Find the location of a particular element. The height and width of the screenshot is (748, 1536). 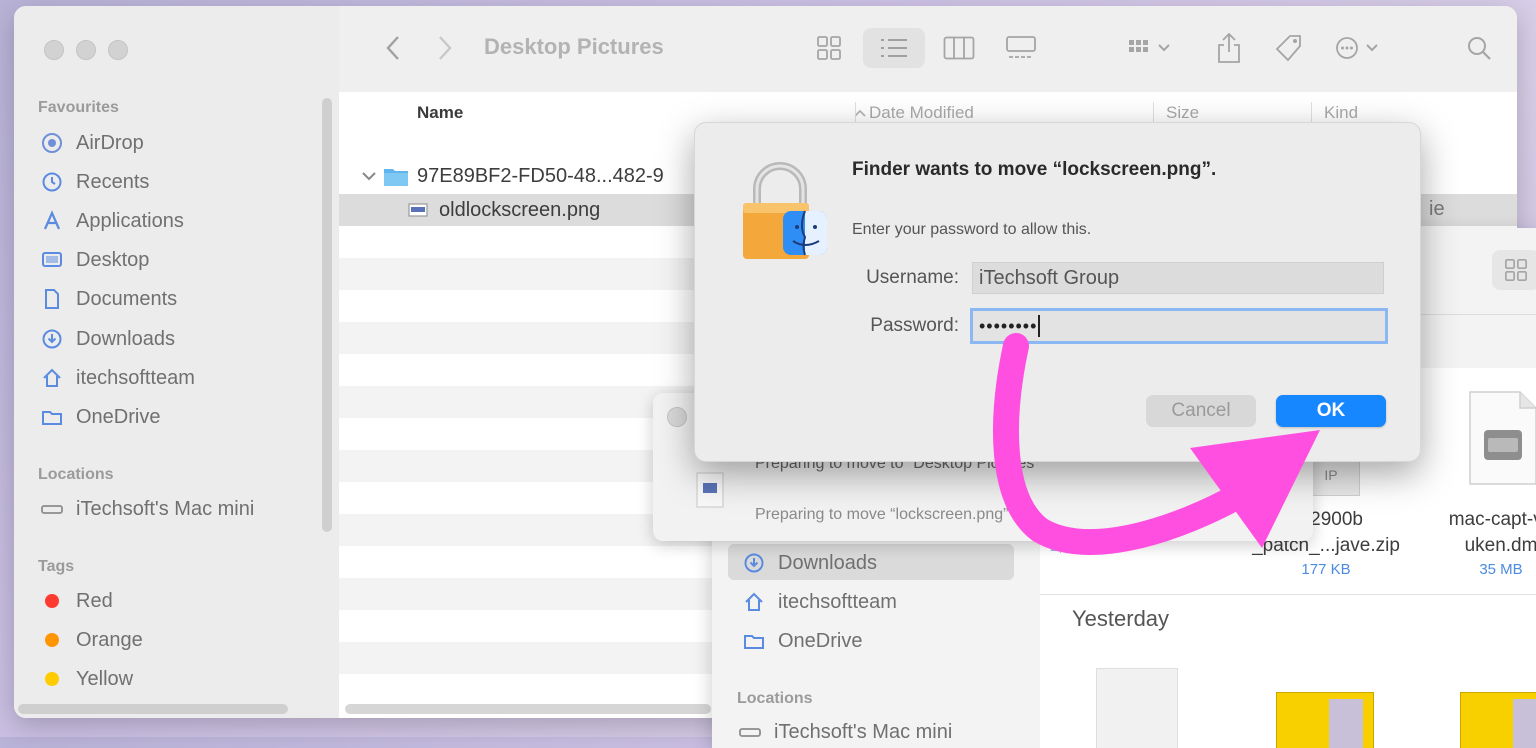

sidebar-item-airdrop: AirDrop is located at coordinates (92, 143).